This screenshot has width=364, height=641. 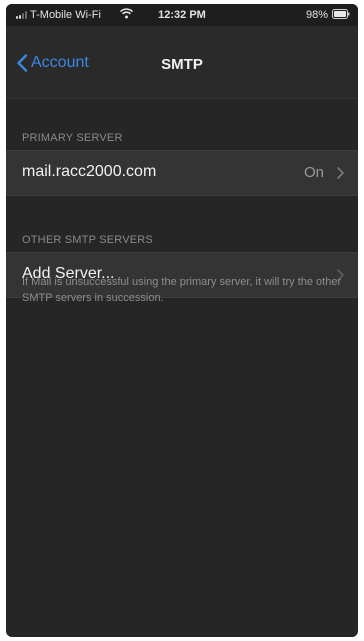 What do you see at coordinates (87, 240) in the screenshot?
I see `other-servers-header: OTHER SMTP SERVERS` at bounding box center [87, 240].